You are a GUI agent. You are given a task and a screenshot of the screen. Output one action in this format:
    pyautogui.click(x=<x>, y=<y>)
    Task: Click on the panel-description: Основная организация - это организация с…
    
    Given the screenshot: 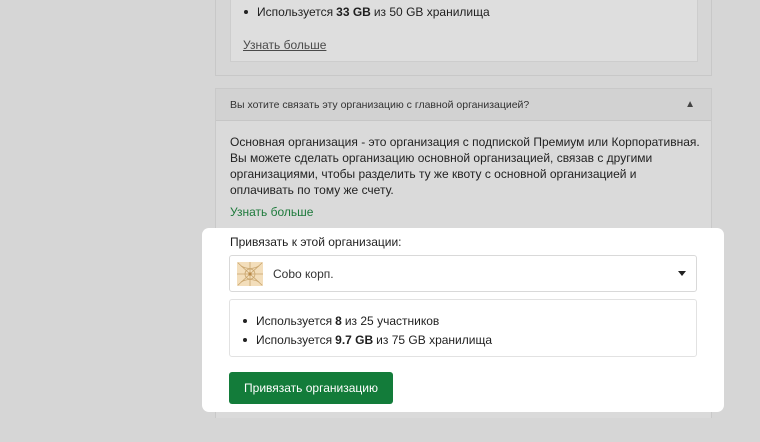 What is the action you would take?
    pyautogui.click(x=465, y=166)
    